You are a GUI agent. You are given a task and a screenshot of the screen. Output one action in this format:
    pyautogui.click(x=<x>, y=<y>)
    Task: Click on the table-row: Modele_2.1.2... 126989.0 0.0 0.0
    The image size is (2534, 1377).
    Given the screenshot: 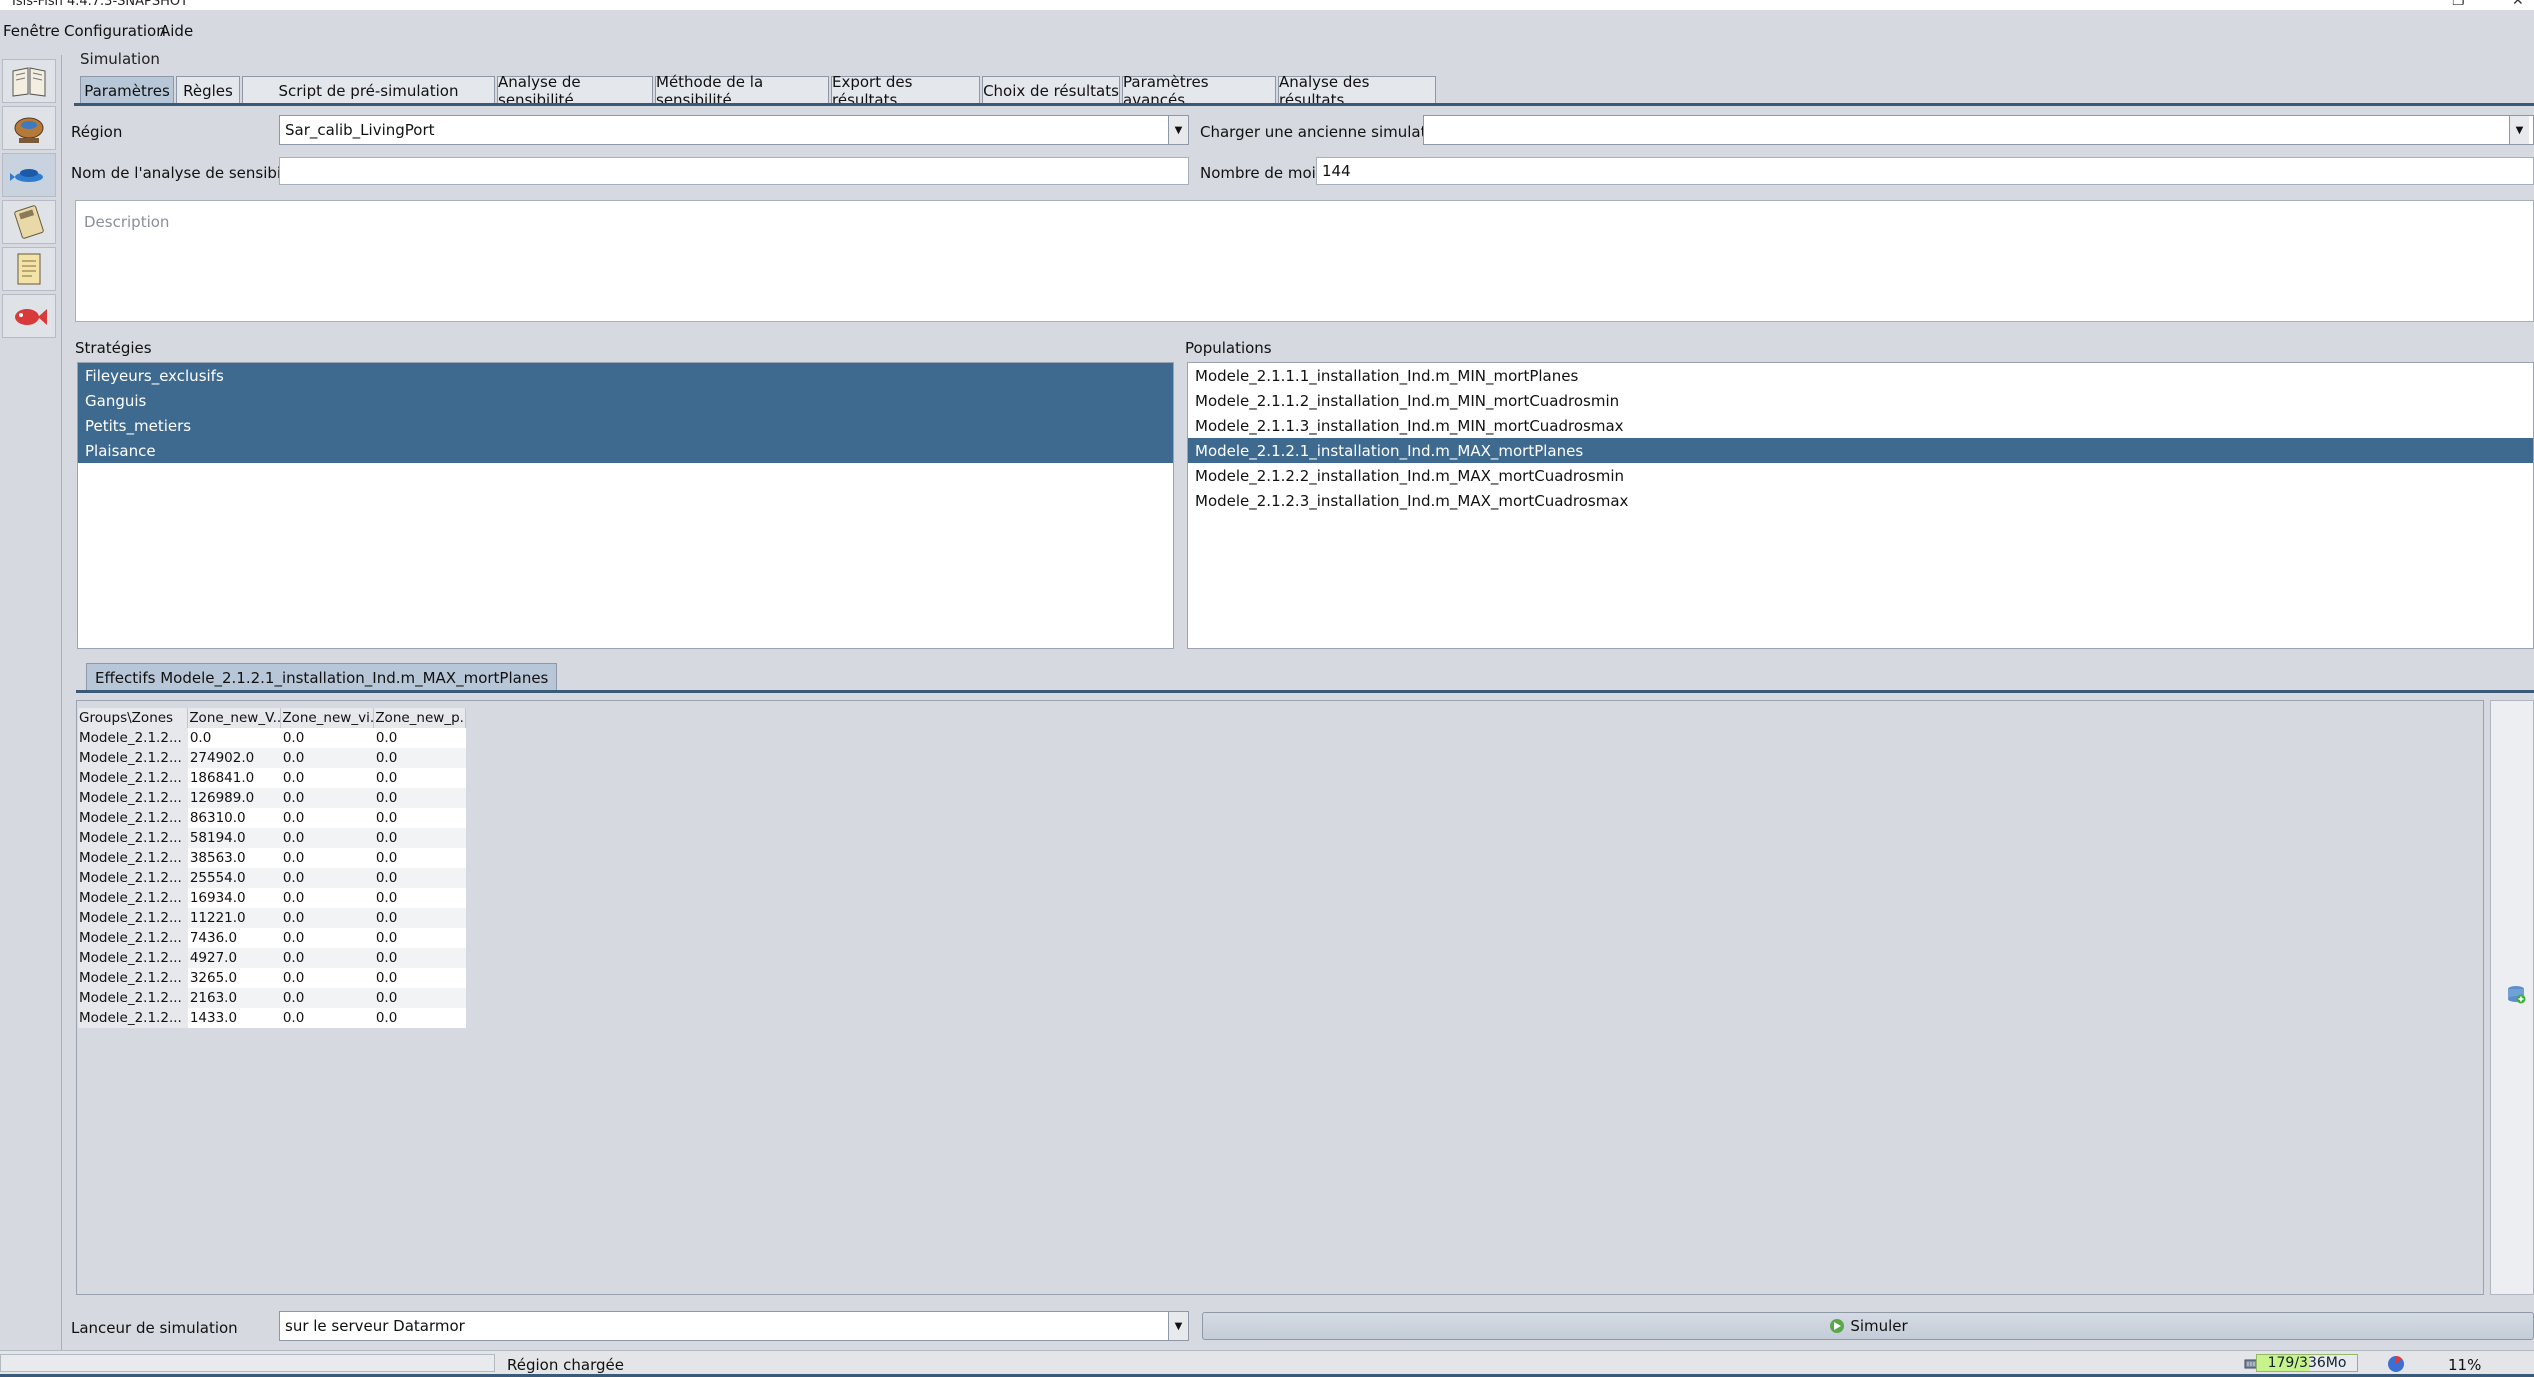 What is the action you would take?
    pyautogui.click(x=272, y=798)
    